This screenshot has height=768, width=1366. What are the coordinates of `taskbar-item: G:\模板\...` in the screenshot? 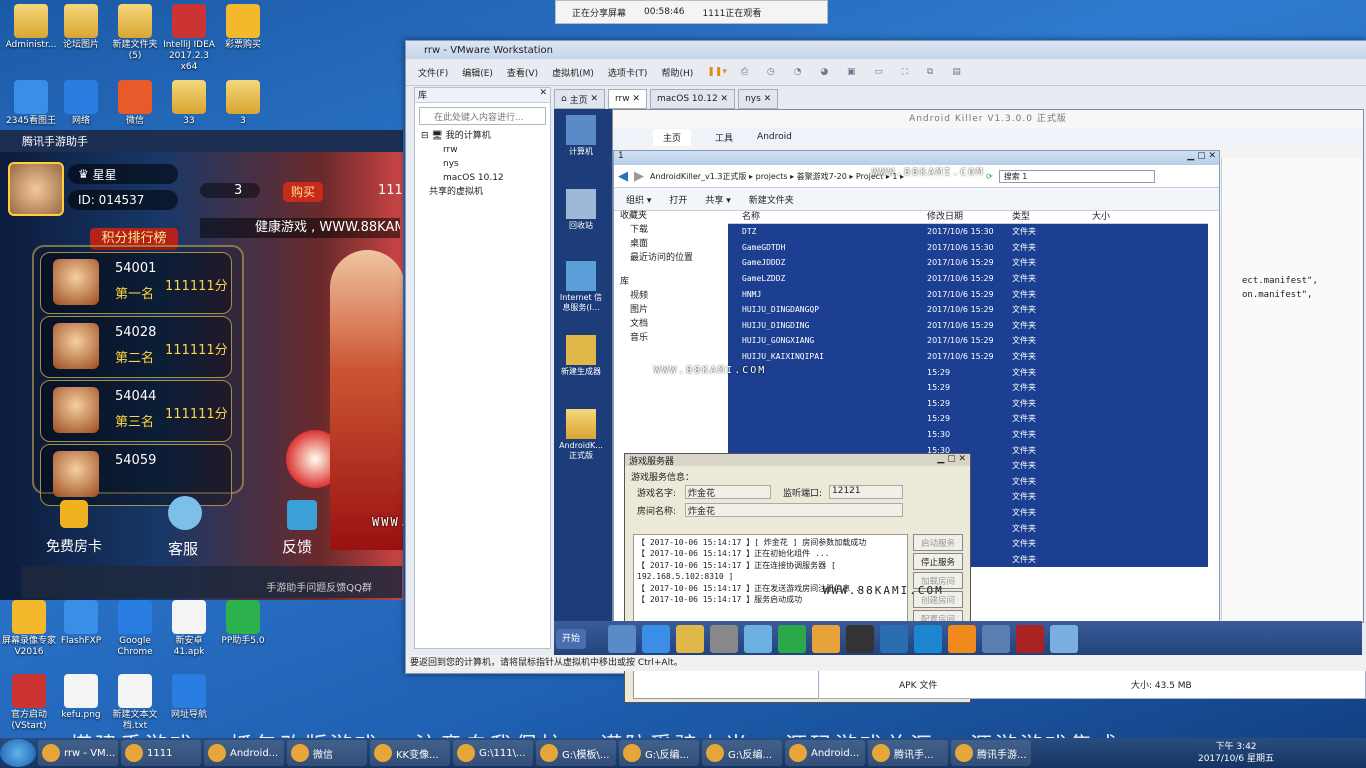 It's located at (576, 753).